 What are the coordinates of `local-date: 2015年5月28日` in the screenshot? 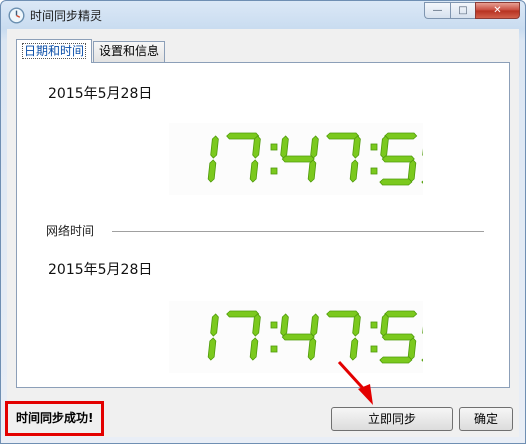 It's located at (100, 94).